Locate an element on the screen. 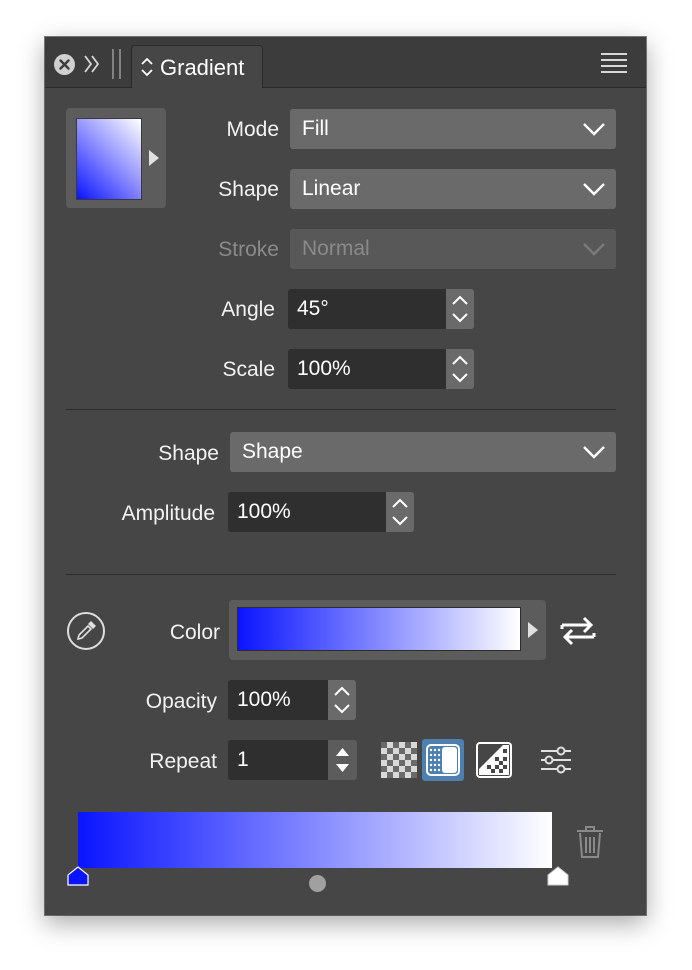  amplitude-label: Amplitude is located at coordinates (168, 513).